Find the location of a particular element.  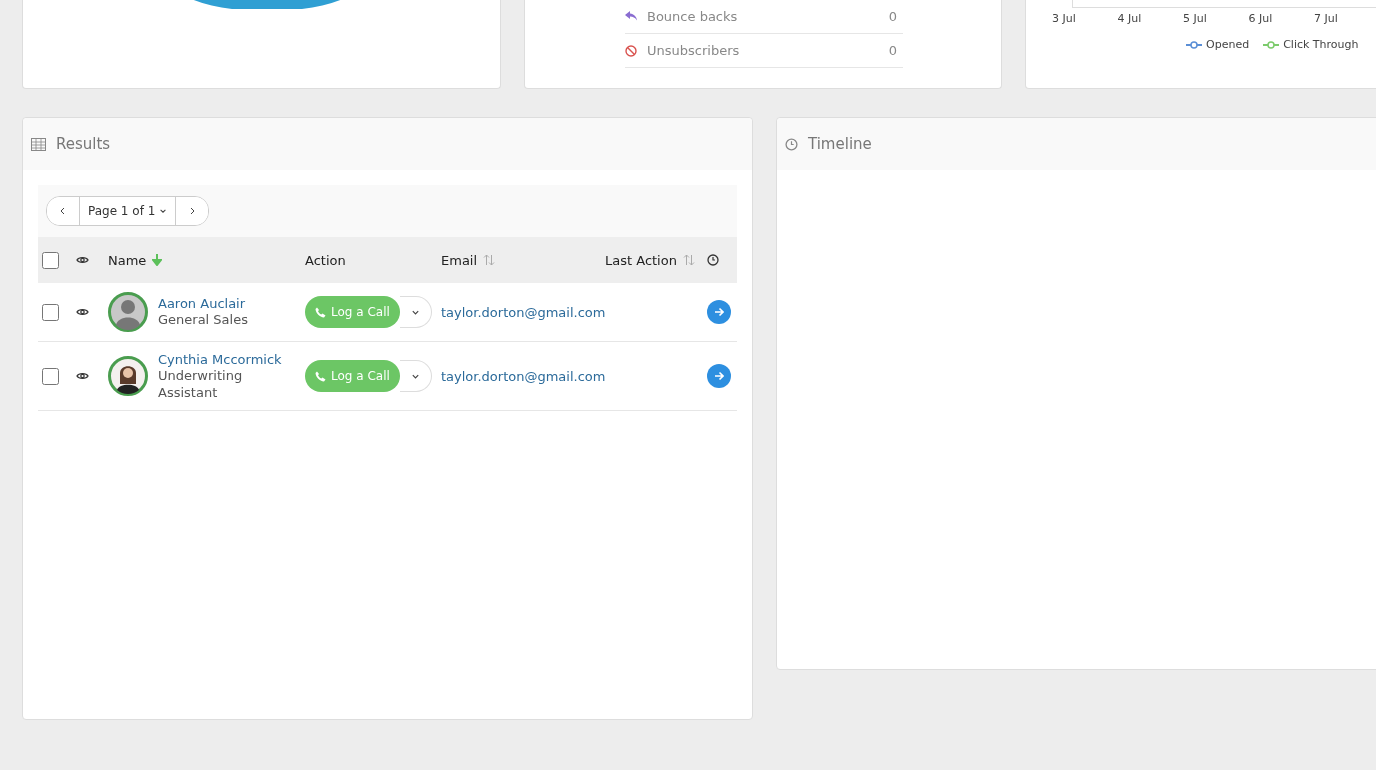

select-all-checkbox is located at coordinates (50, 260).